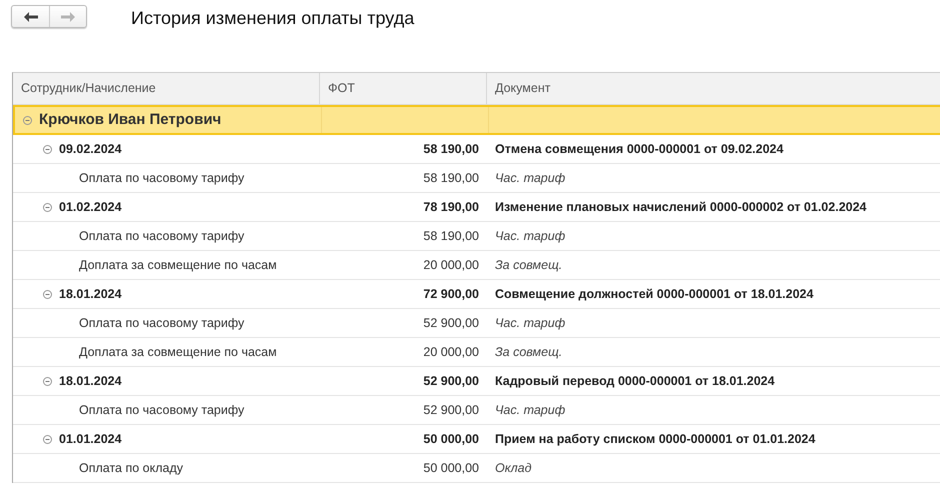 Image resolution: width=940 pixels, height=498 pixels. Describe the element at coordinates (713, 207) in the screenshot. I see `document-link: Изменение плановых начислений 0000-000002 от 01.02.2024` at that location.